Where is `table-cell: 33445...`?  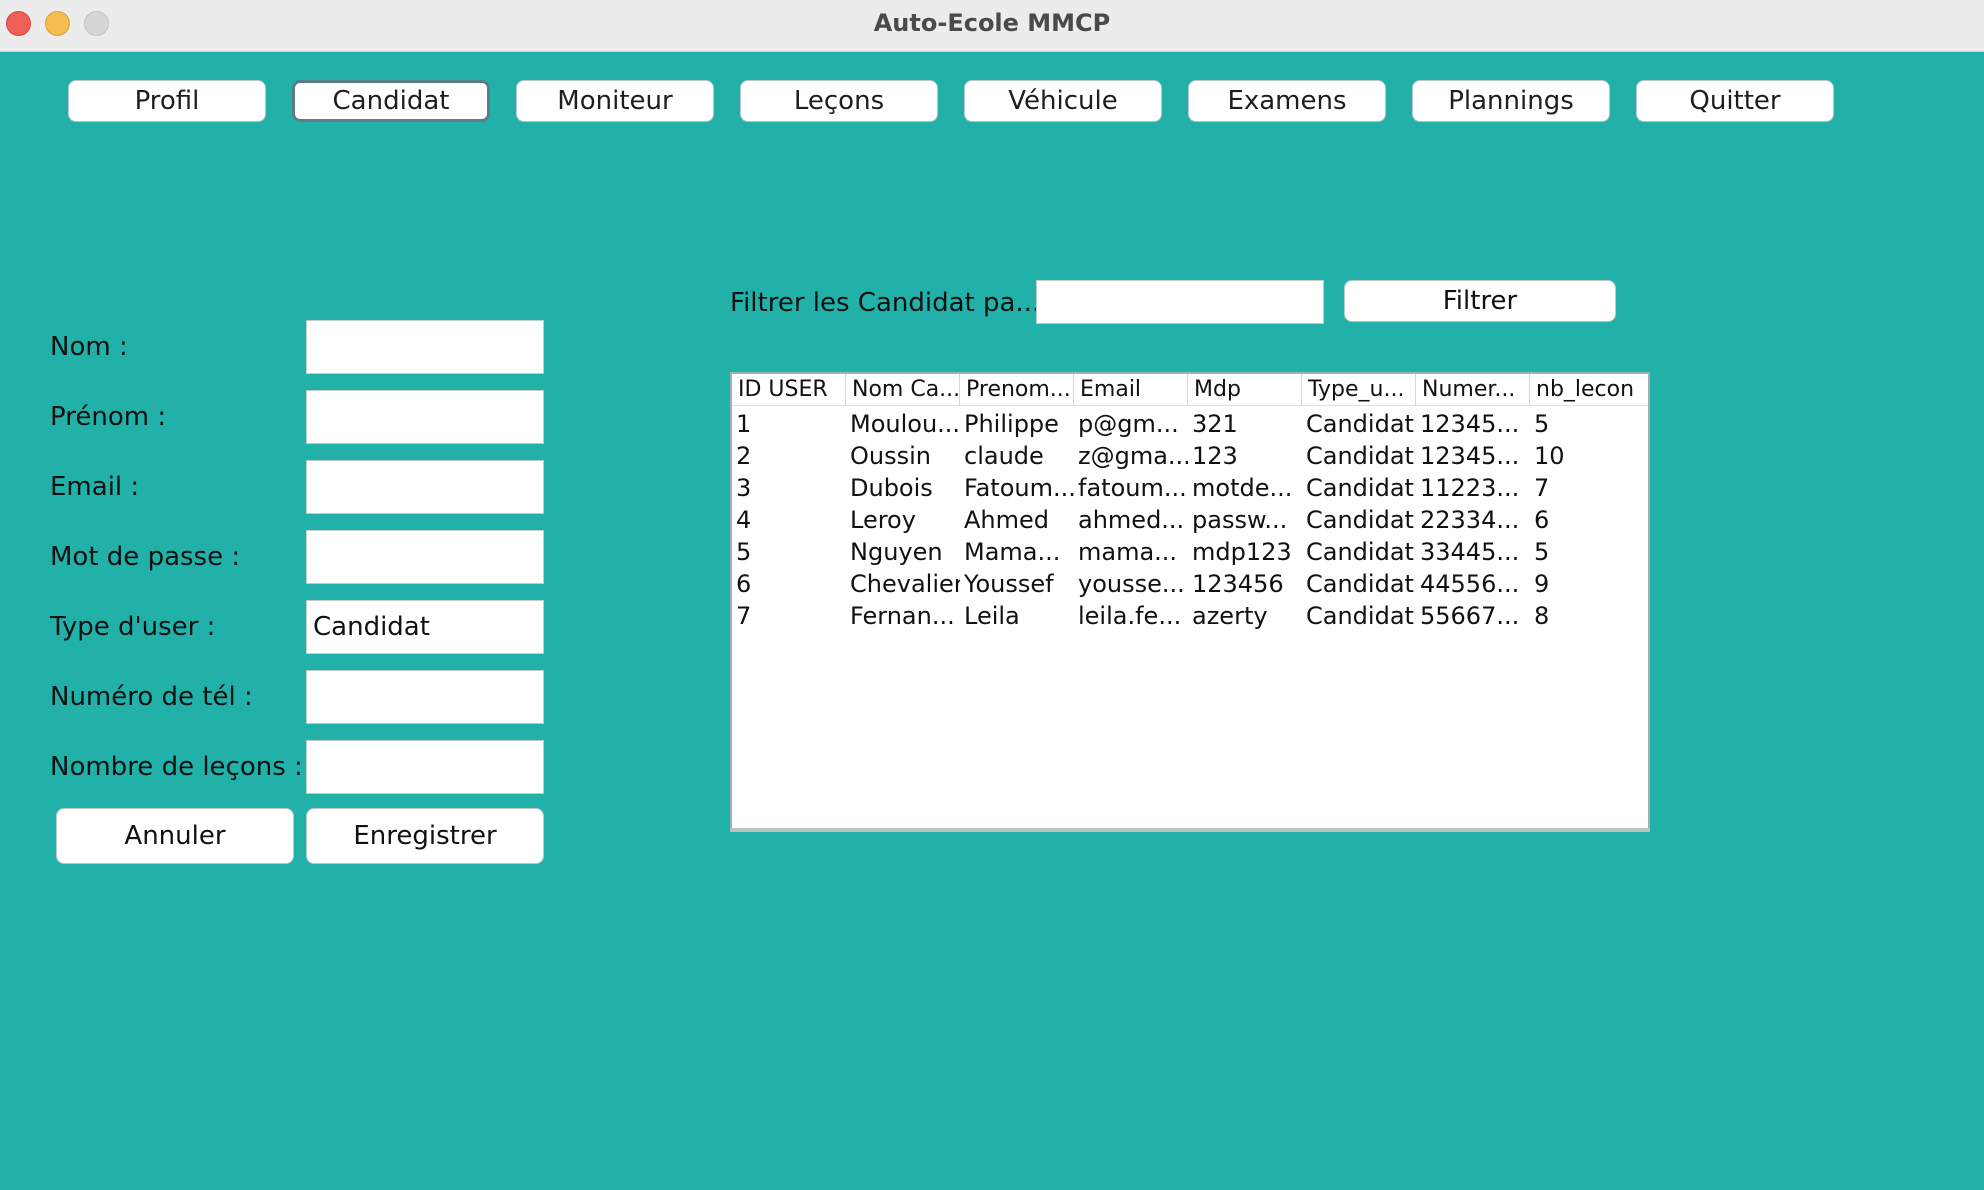
table-cell: 33445... is located at coordinates (1470, 552).